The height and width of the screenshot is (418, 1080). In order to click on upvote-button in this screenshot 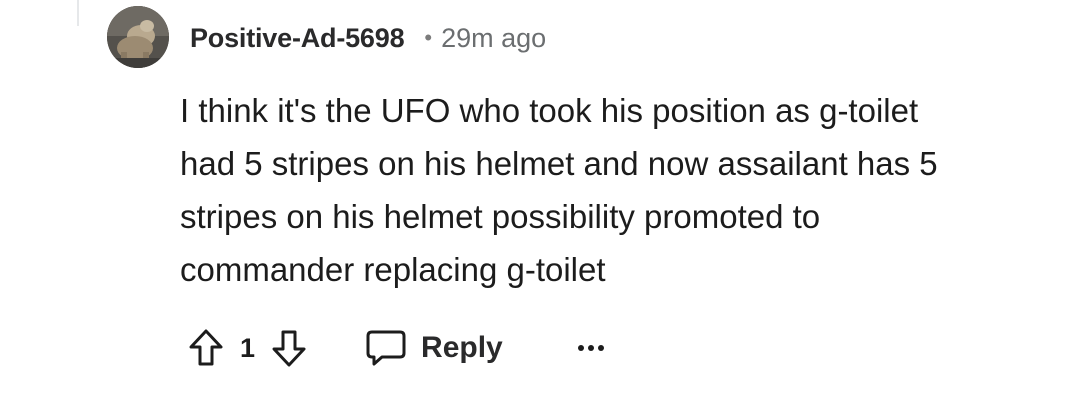, I will do `click(206, 348)`.